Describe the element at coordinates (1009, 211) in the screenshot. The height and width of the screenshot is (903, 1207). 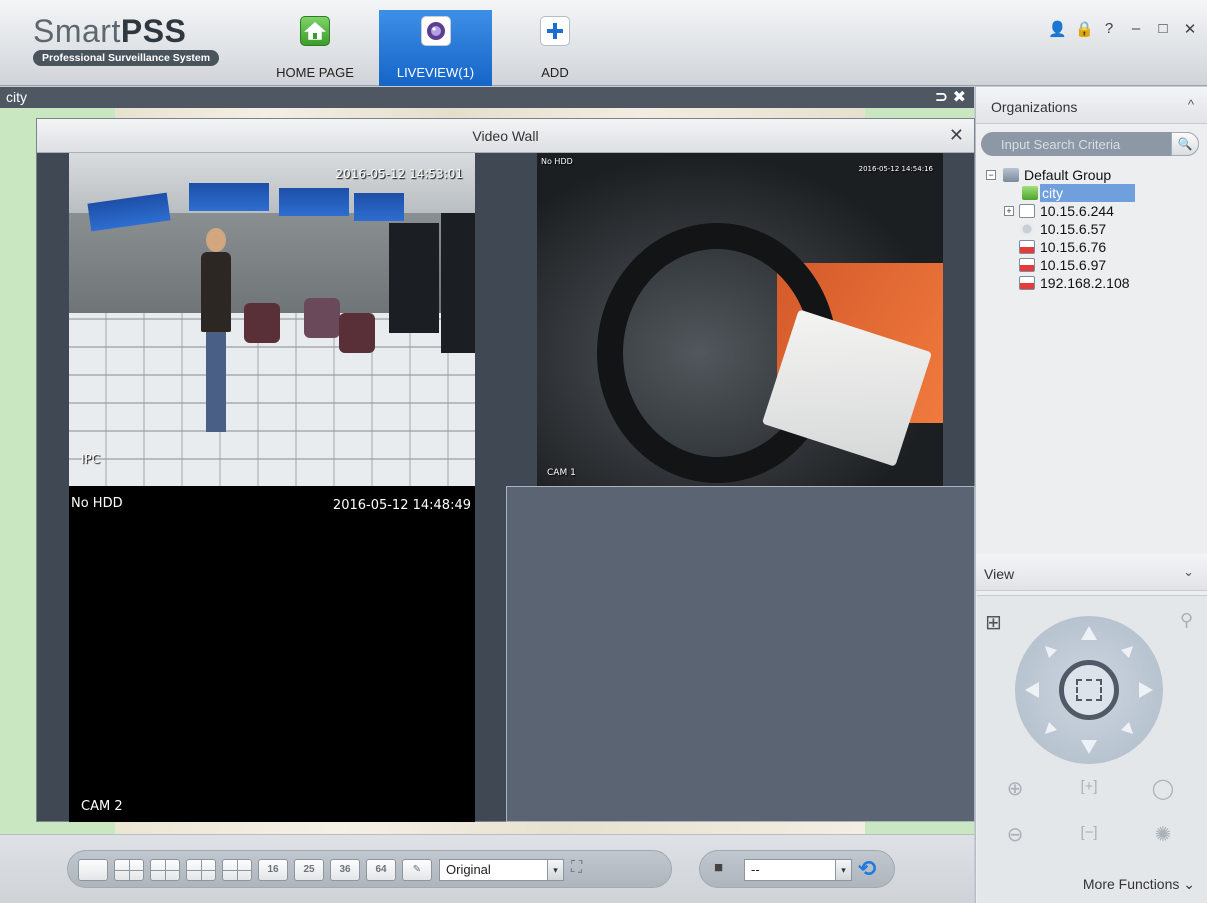
I see `expand-icon: +` at that location.